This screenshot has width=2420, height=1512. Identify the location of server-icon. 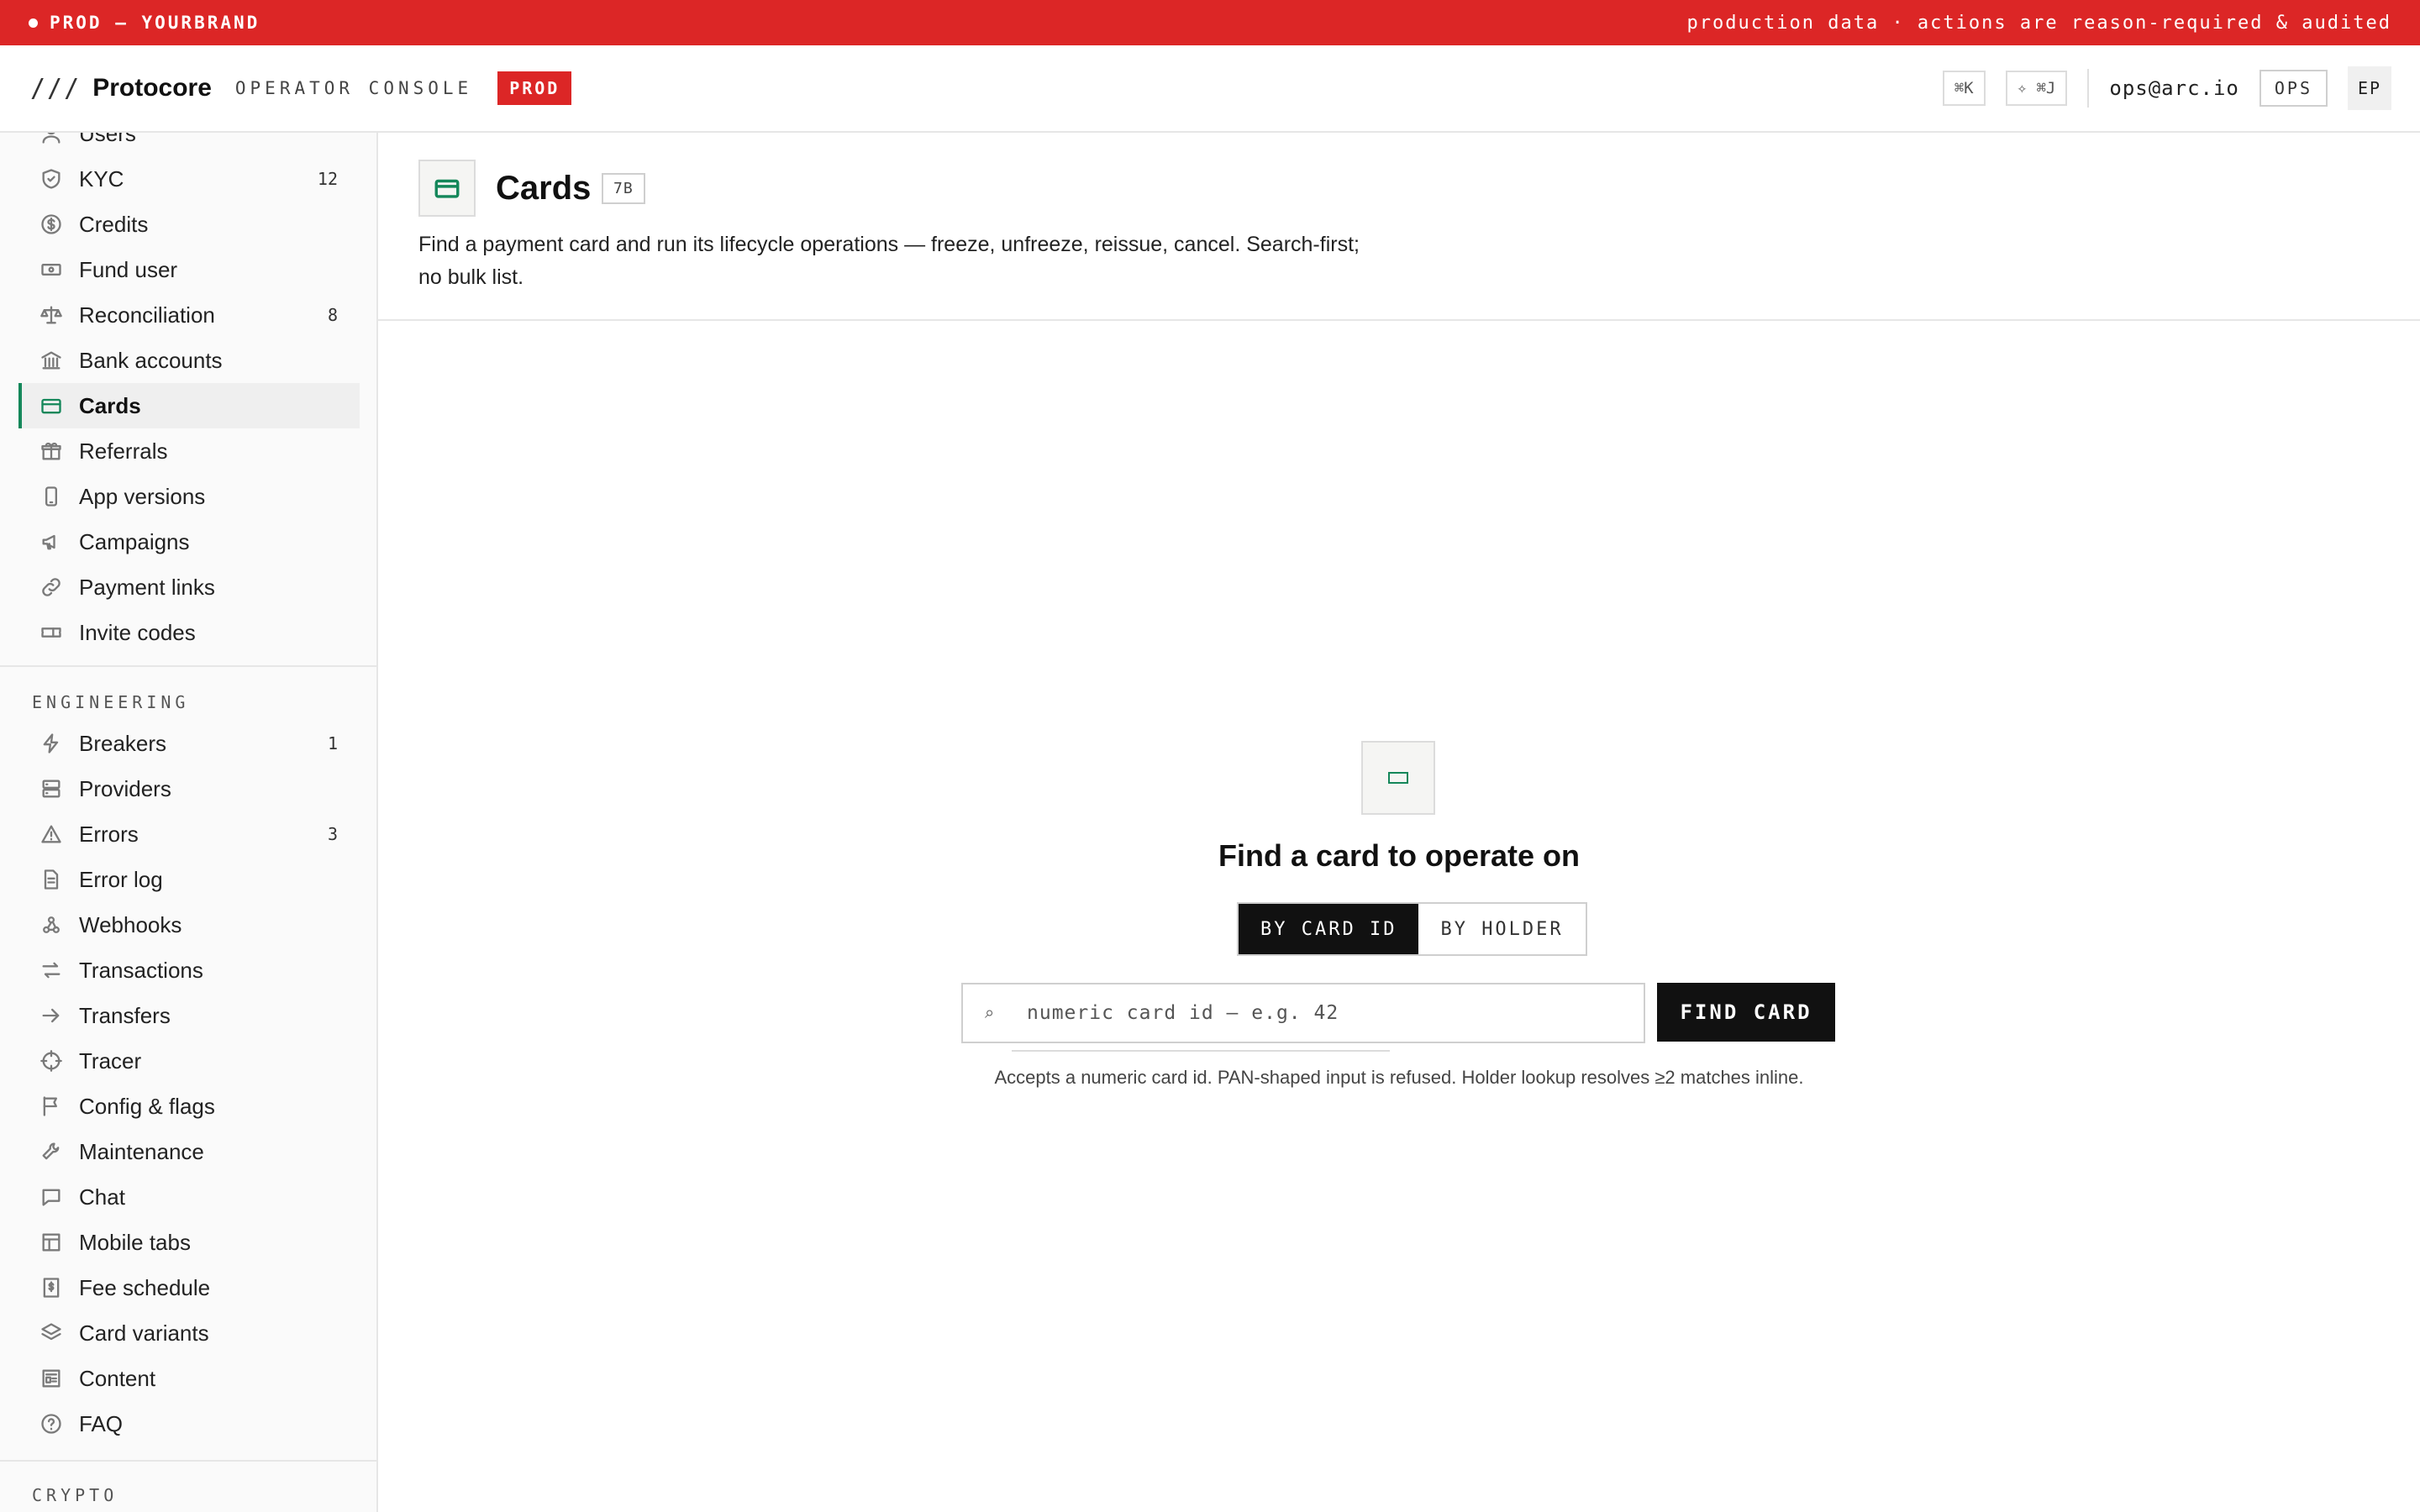
(52, 788).